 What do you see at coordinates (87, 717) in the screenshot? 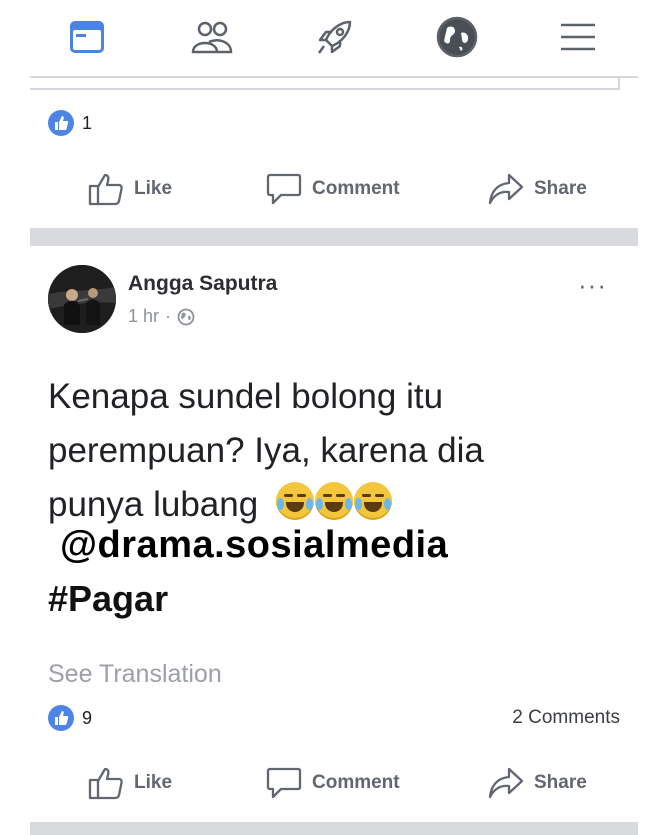
I see `like-count: 9` at bounding box center [87, 717].